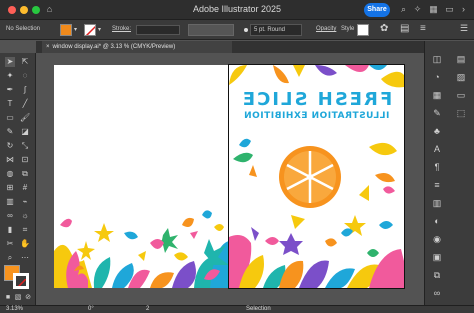  What do you see at coordinates (246, 30) in the screenshot?
I see `brush-dot-icon` at bounding box center [246, 30].